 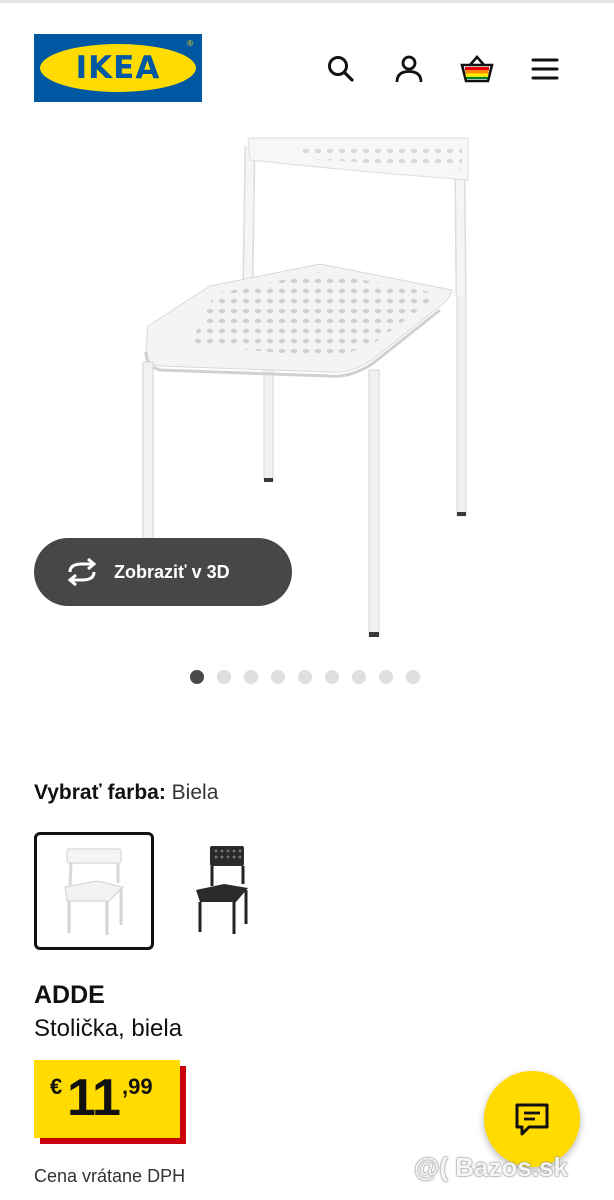 I want to click on product-description: Stolička, biela, so click(x=108, y=1028).